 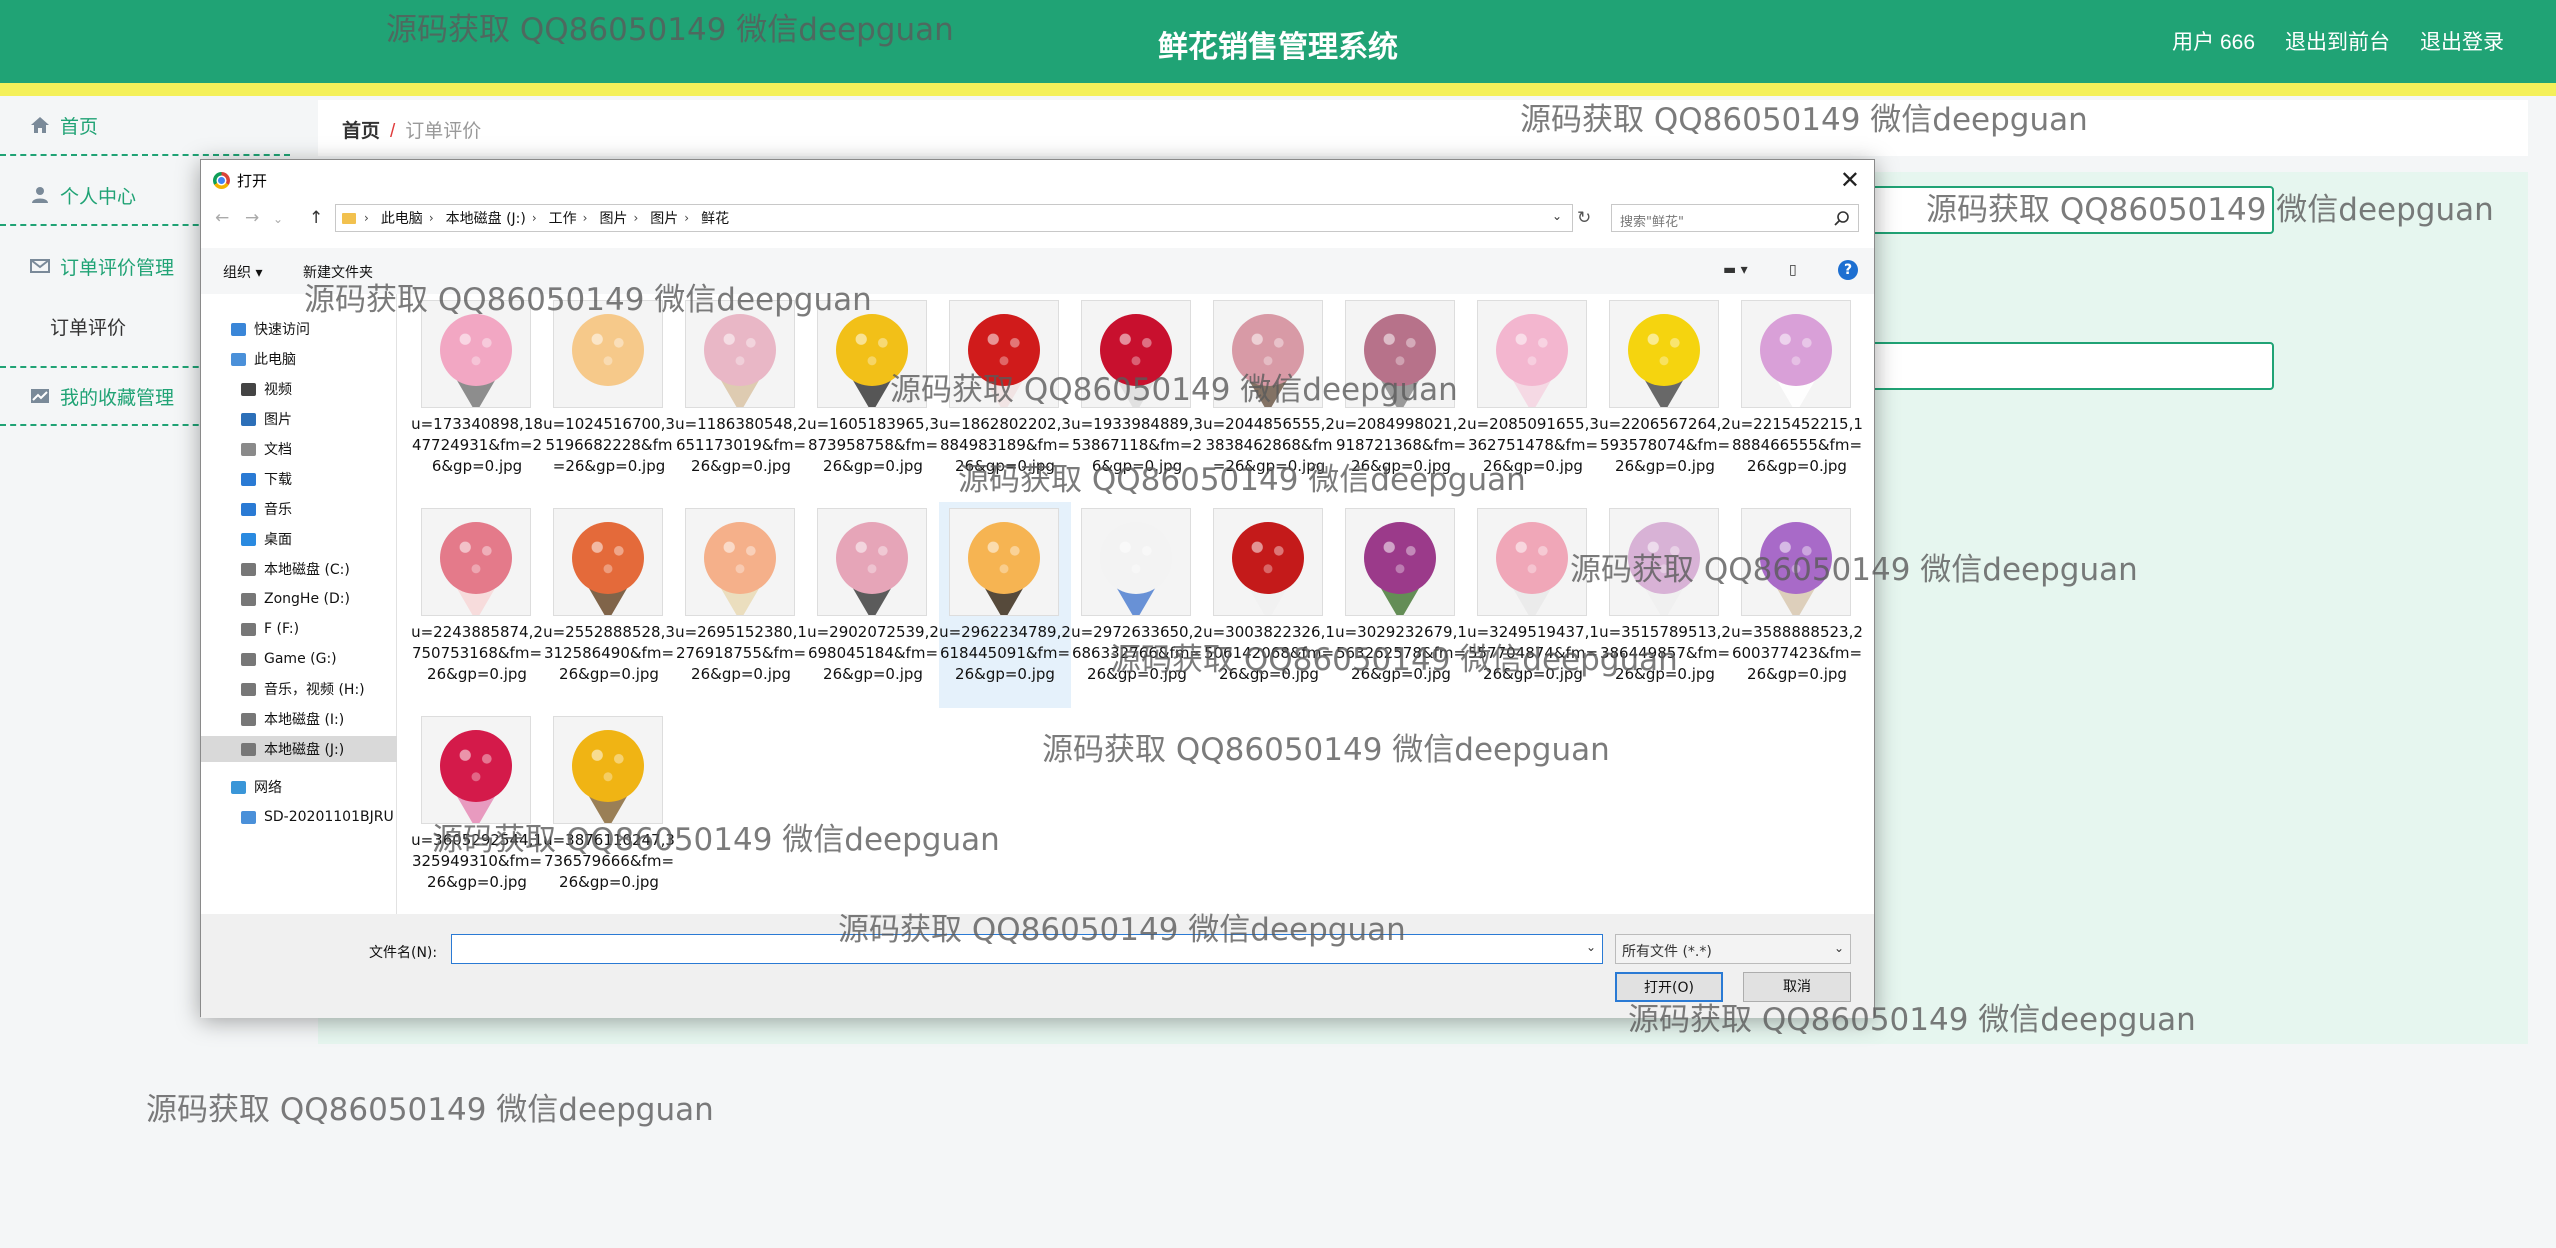 What do you see at coordinates (79, 127) in the screenshot?
I see `sidebar-item-label: 首页` at bounding box center [79, 127].